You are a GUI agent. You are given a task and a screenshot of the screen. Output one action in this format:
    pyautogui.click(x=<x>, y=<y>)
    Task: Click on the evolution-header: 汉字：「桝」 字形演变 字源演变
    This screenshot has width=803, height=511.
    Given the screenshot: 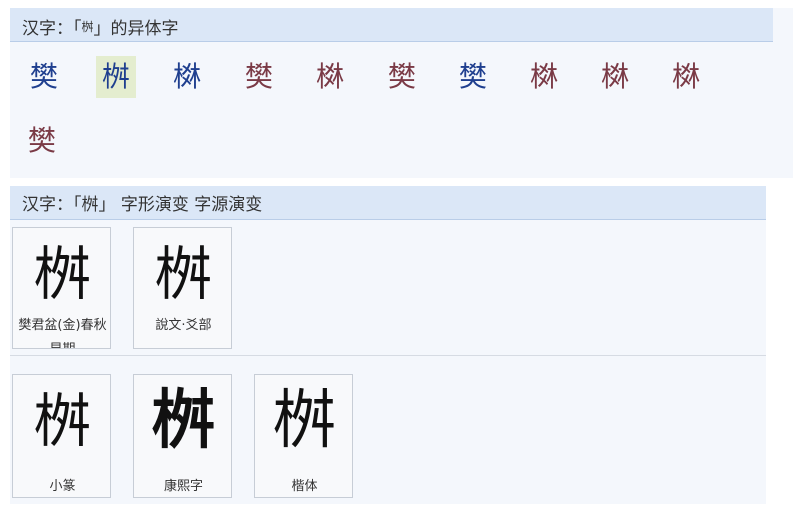 What is the action you would take?
    pyautogui.click(x=388, y=203)
    